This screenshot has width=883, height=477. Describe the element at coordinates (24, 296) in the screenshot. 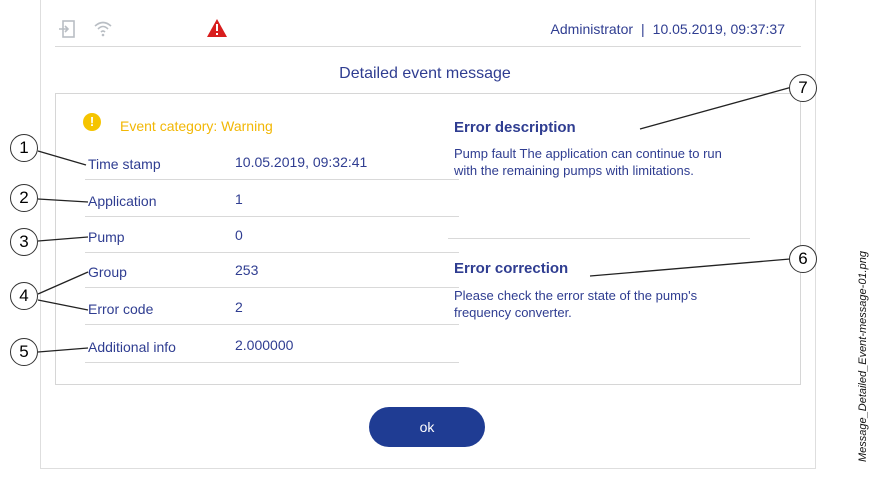

I see `callout-4: 4` at that location.